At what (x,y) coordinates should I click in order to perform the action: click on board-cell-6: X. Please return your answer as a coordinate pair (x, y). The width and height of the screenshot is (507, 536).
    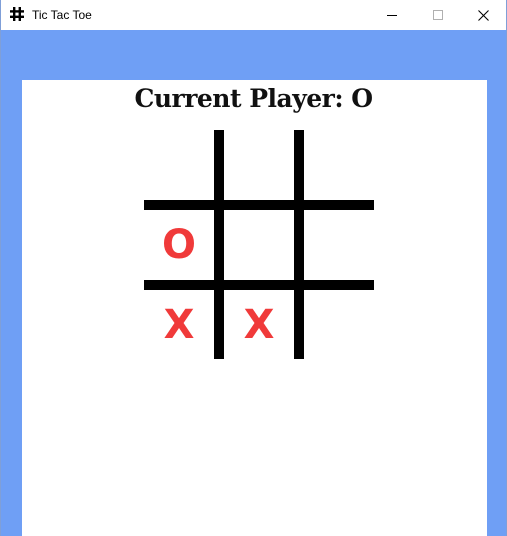
    Looking at the image, I should click on (179, 325).